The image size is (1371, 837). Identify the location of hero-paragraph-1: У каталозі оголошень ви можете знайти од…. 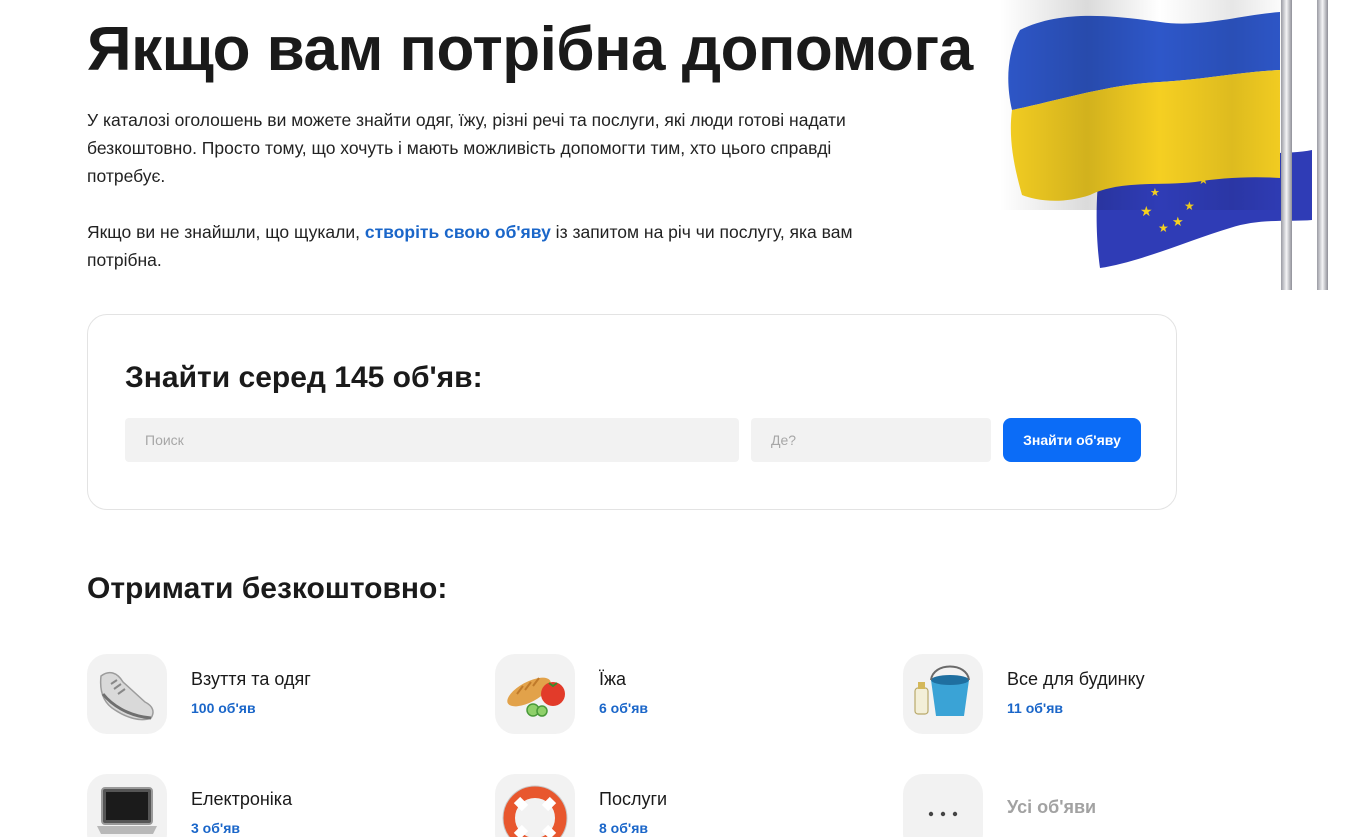
(466, 148).